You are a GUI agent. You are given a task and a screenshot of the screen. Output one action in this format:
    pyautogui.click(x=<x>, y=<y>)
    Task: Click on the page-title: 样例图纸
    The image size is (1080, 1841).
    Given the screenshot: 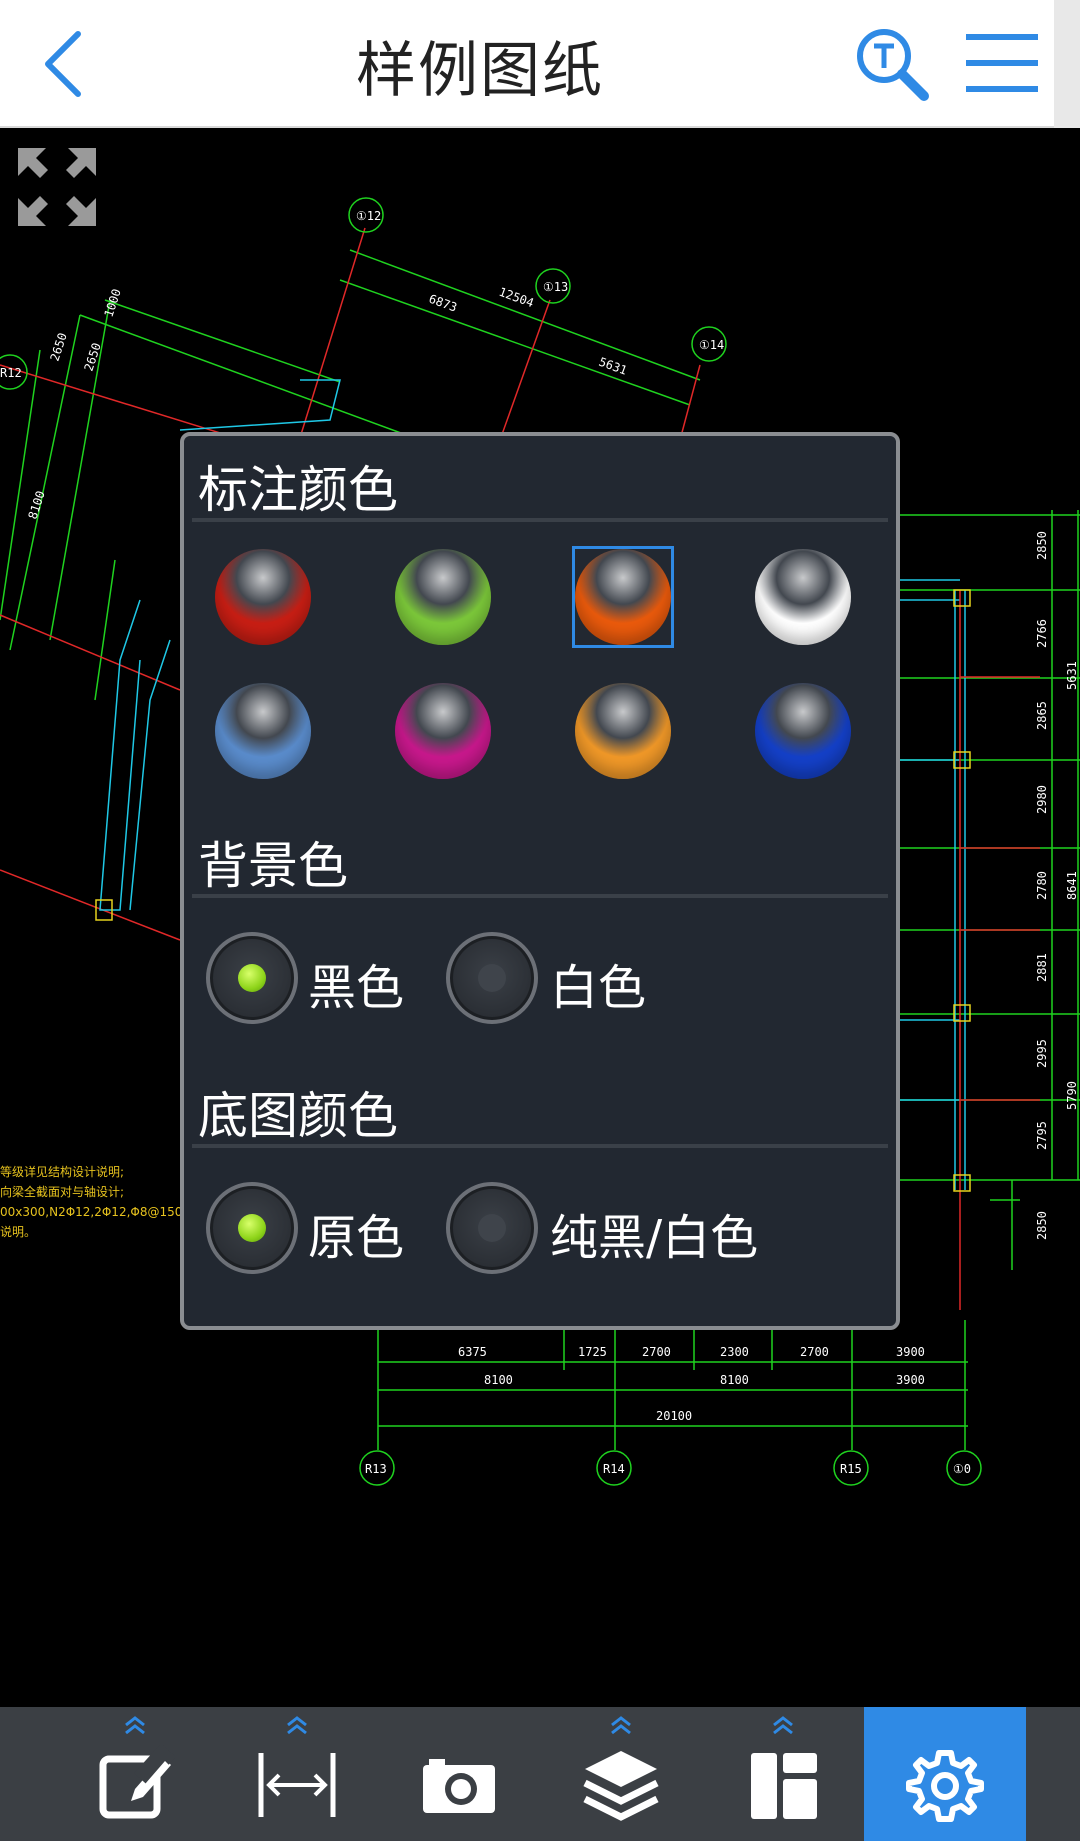 What is the action you would take?
    pyautogui.click(x=480, y=71)
    